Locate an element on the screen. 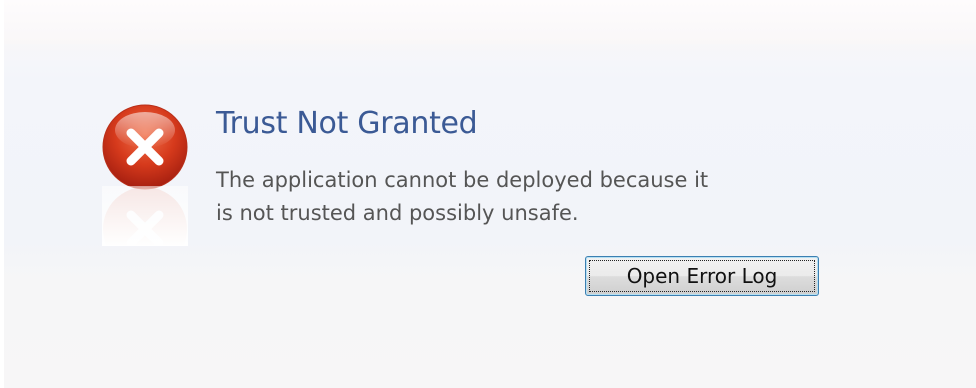 The width and height of the screenshot is (976, 388). dialog-header-strip is located at coordinates (488, 22).